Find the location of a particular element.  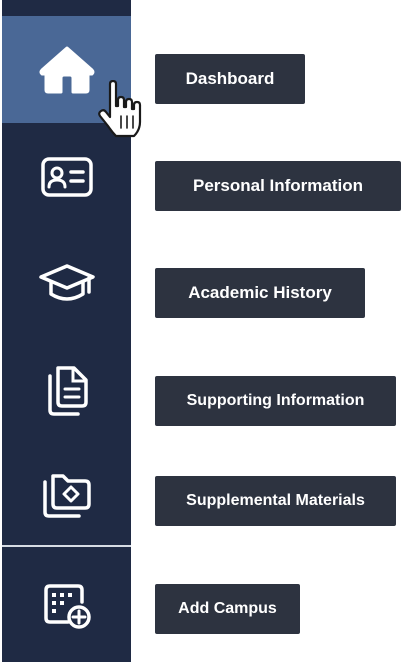

hand-pointer-icon is located at coordinates (121, 110).